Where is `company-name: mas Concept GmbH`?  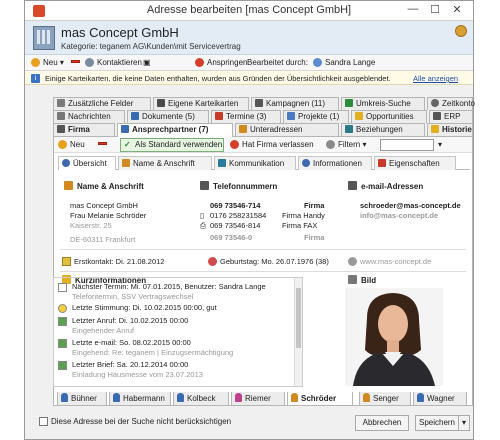
company-name: mas Concept GmbH is located at coordinates (120, 32).